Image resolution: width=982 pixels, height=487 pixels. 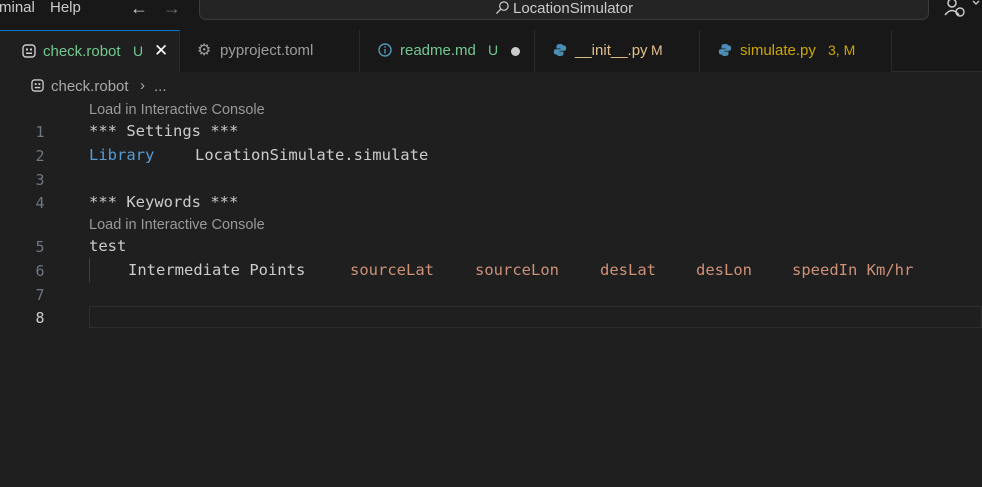 I want to click on breadcrumb-file: check.robot, so click(x=90, y=86).